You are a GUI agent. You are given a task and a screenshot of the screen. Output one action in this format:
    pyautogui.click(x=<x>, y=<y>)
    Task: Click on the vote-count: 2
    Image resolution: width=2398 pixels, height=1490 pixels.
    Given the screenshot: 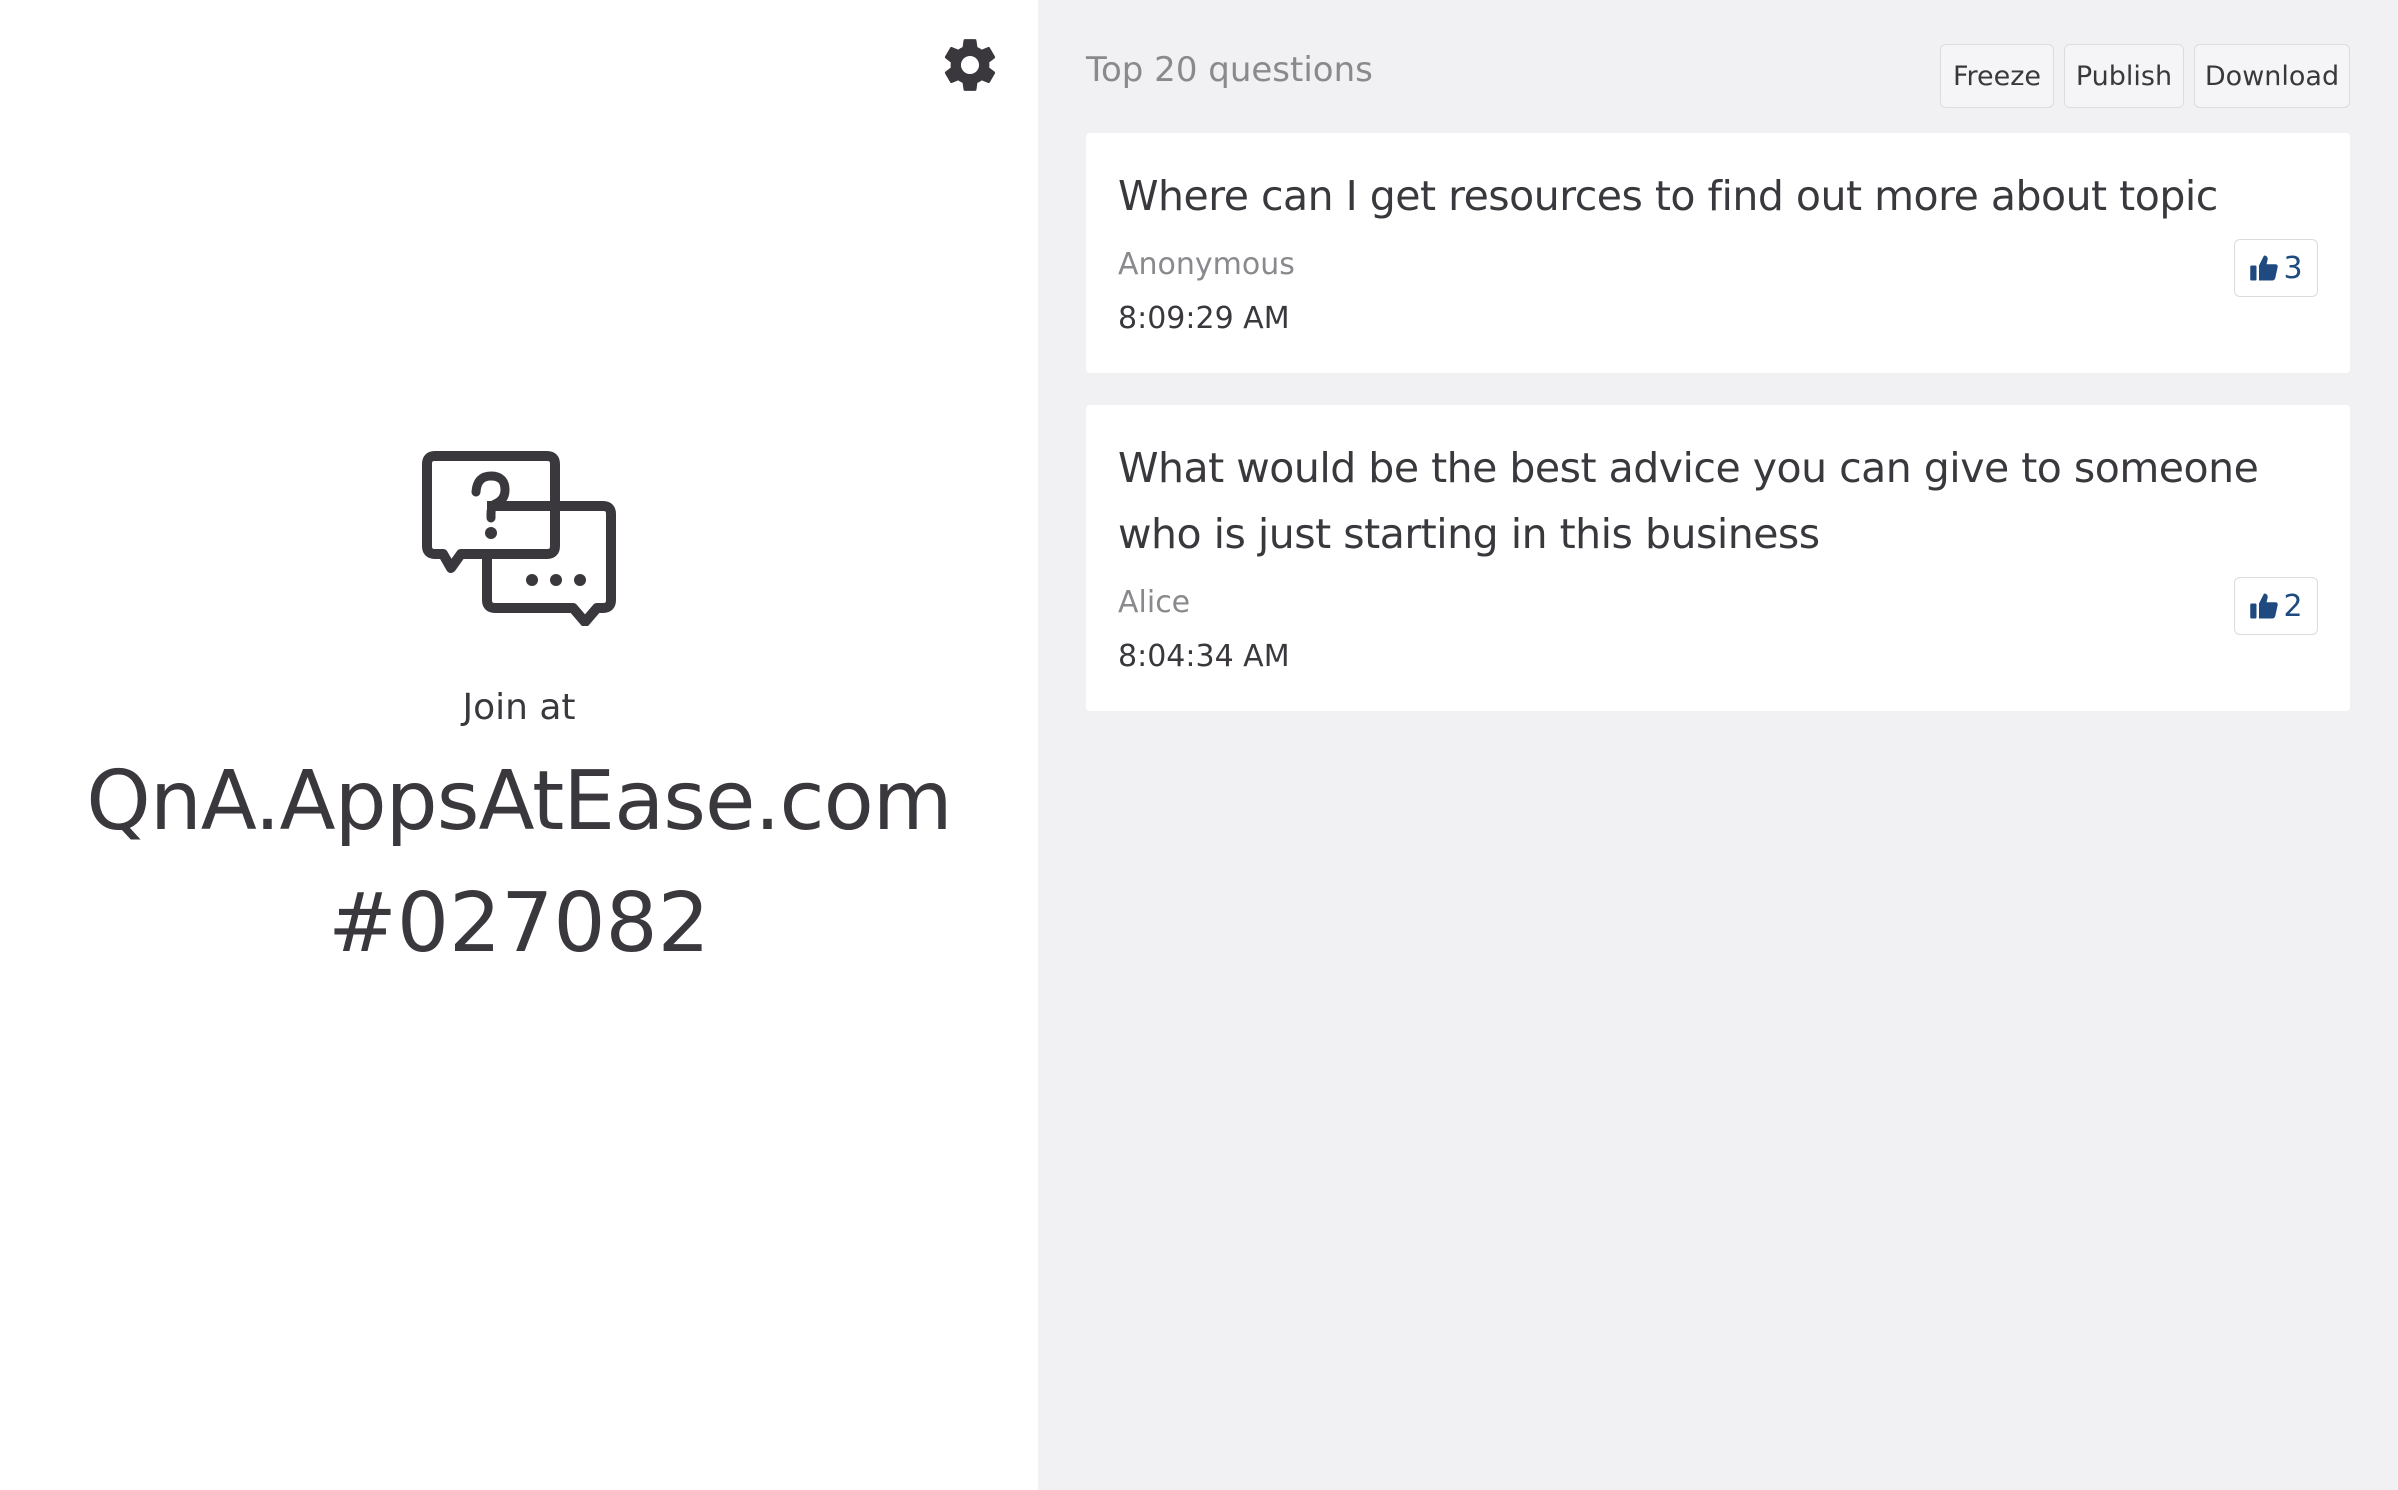 What is the action you would take?
    pyautogui.click(x=2293, y=606)
    